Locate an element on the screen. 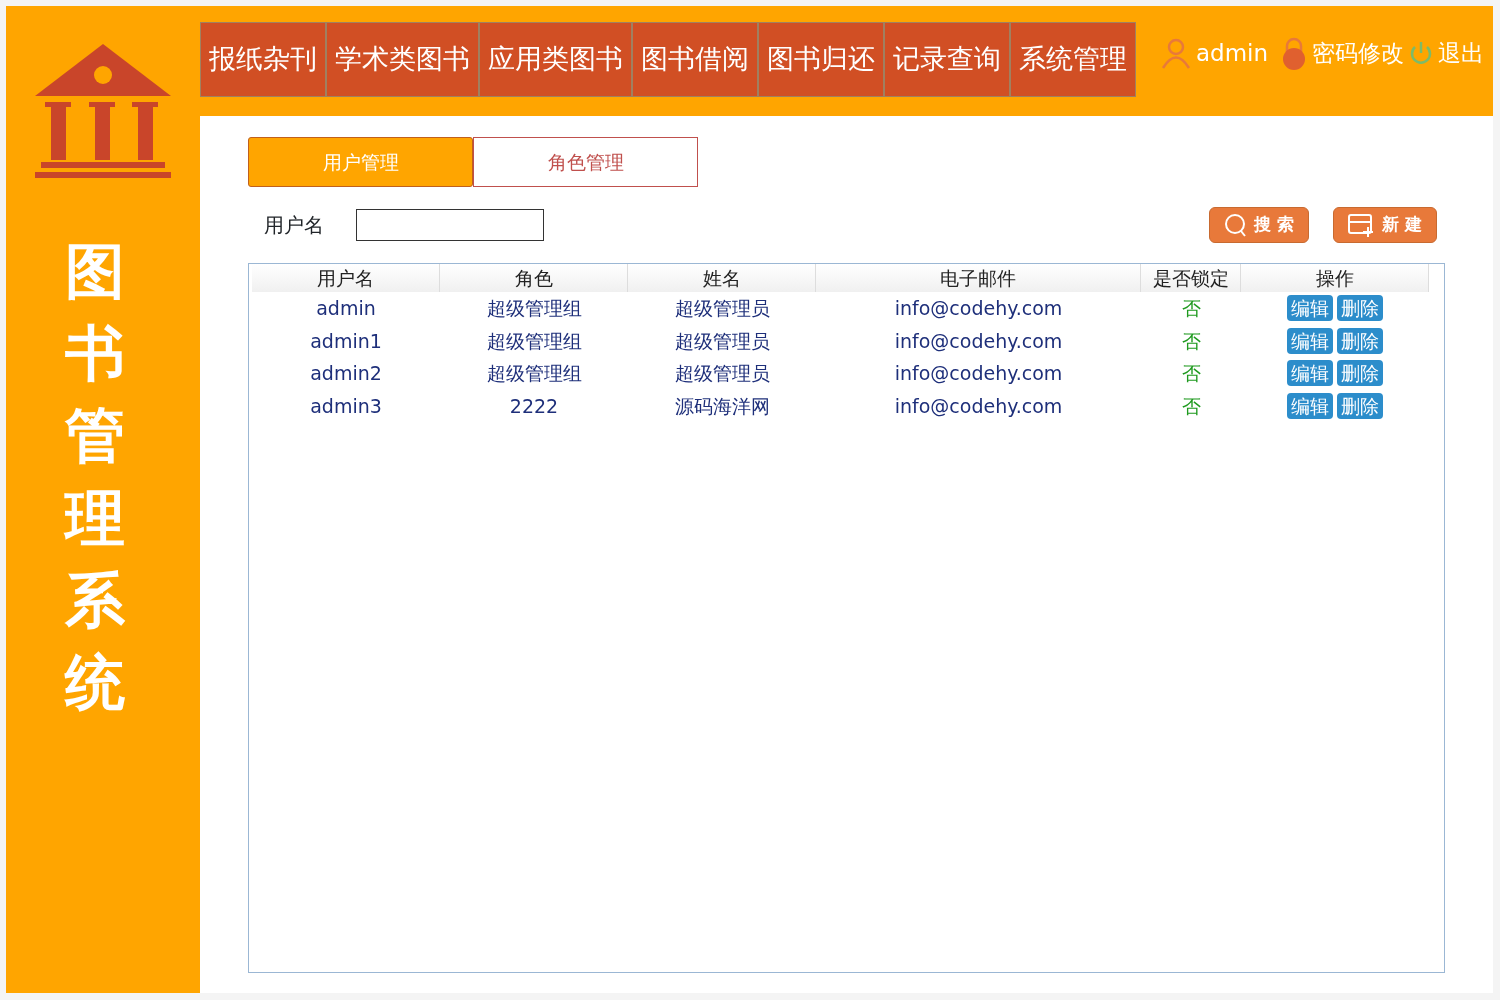 The height and width of the screenshot is (1000, 1500). column-header: 是否锁定 is located at coordinates (1191, 278).